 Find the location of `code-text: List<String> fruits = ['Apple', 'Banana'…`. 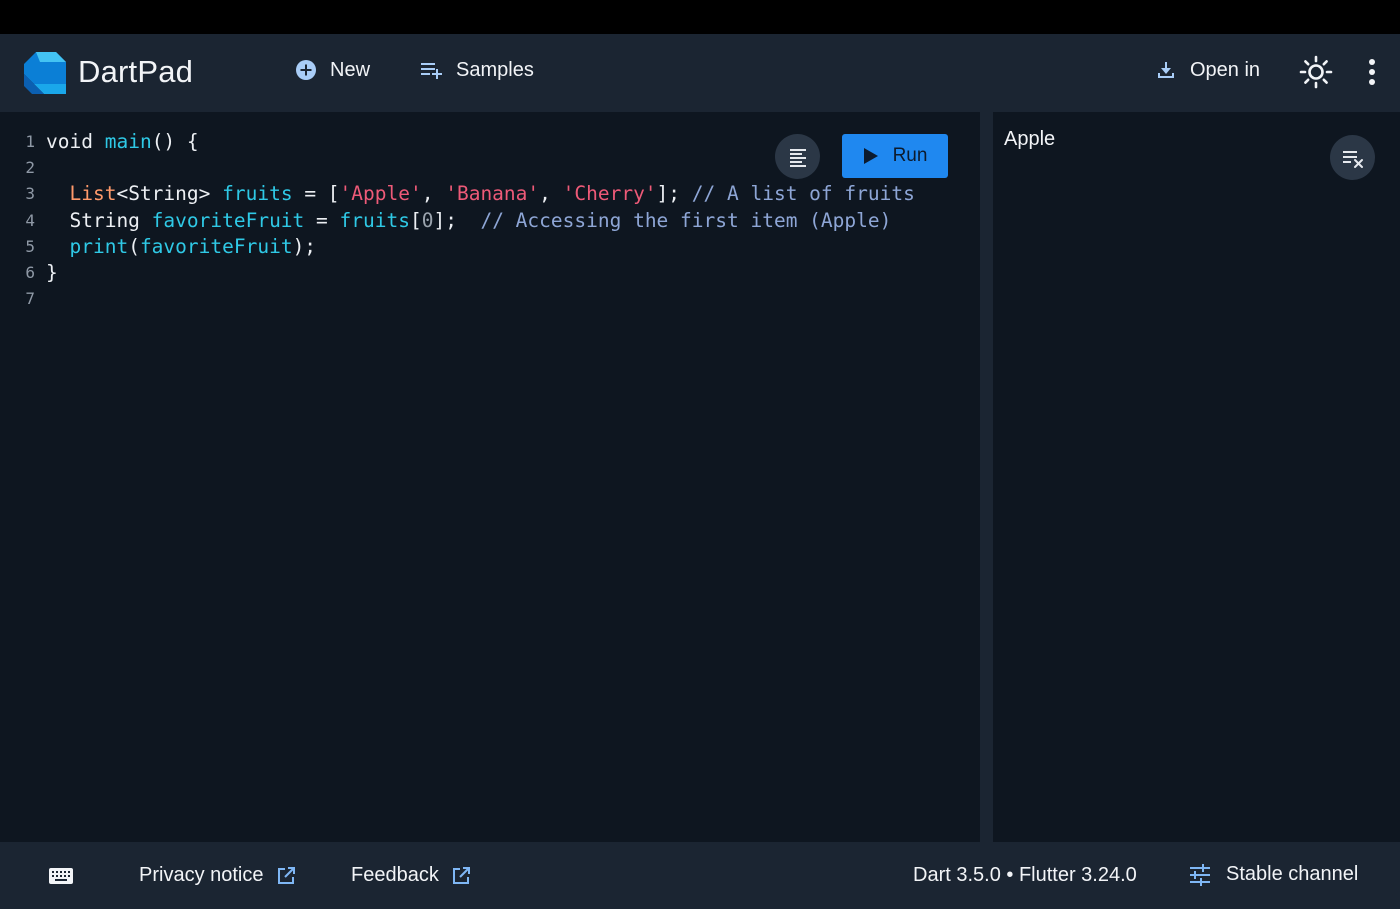

code-text: List<String> fruits = ['Apple', 'Banana'… is located at coordinates (480, 194).